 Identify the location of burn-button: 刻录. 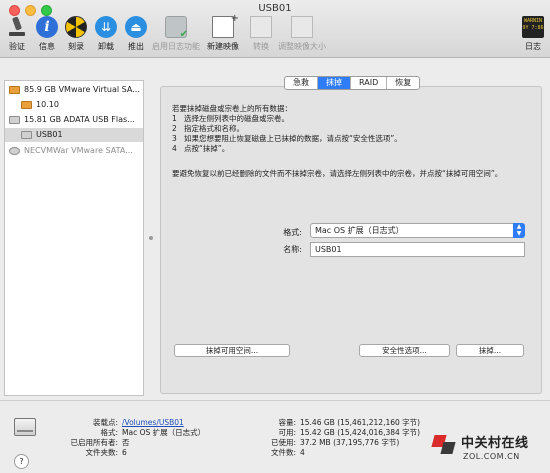
(76, 34).